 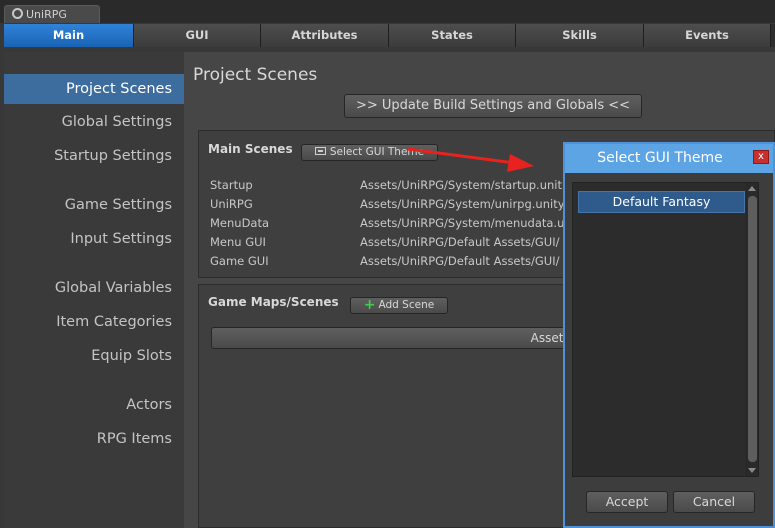 What do you see at coordinates (377, 152) in the screenshot?
I see `select-gui-theme-label: Select GUI Theme` at bounding box center [377, 152].